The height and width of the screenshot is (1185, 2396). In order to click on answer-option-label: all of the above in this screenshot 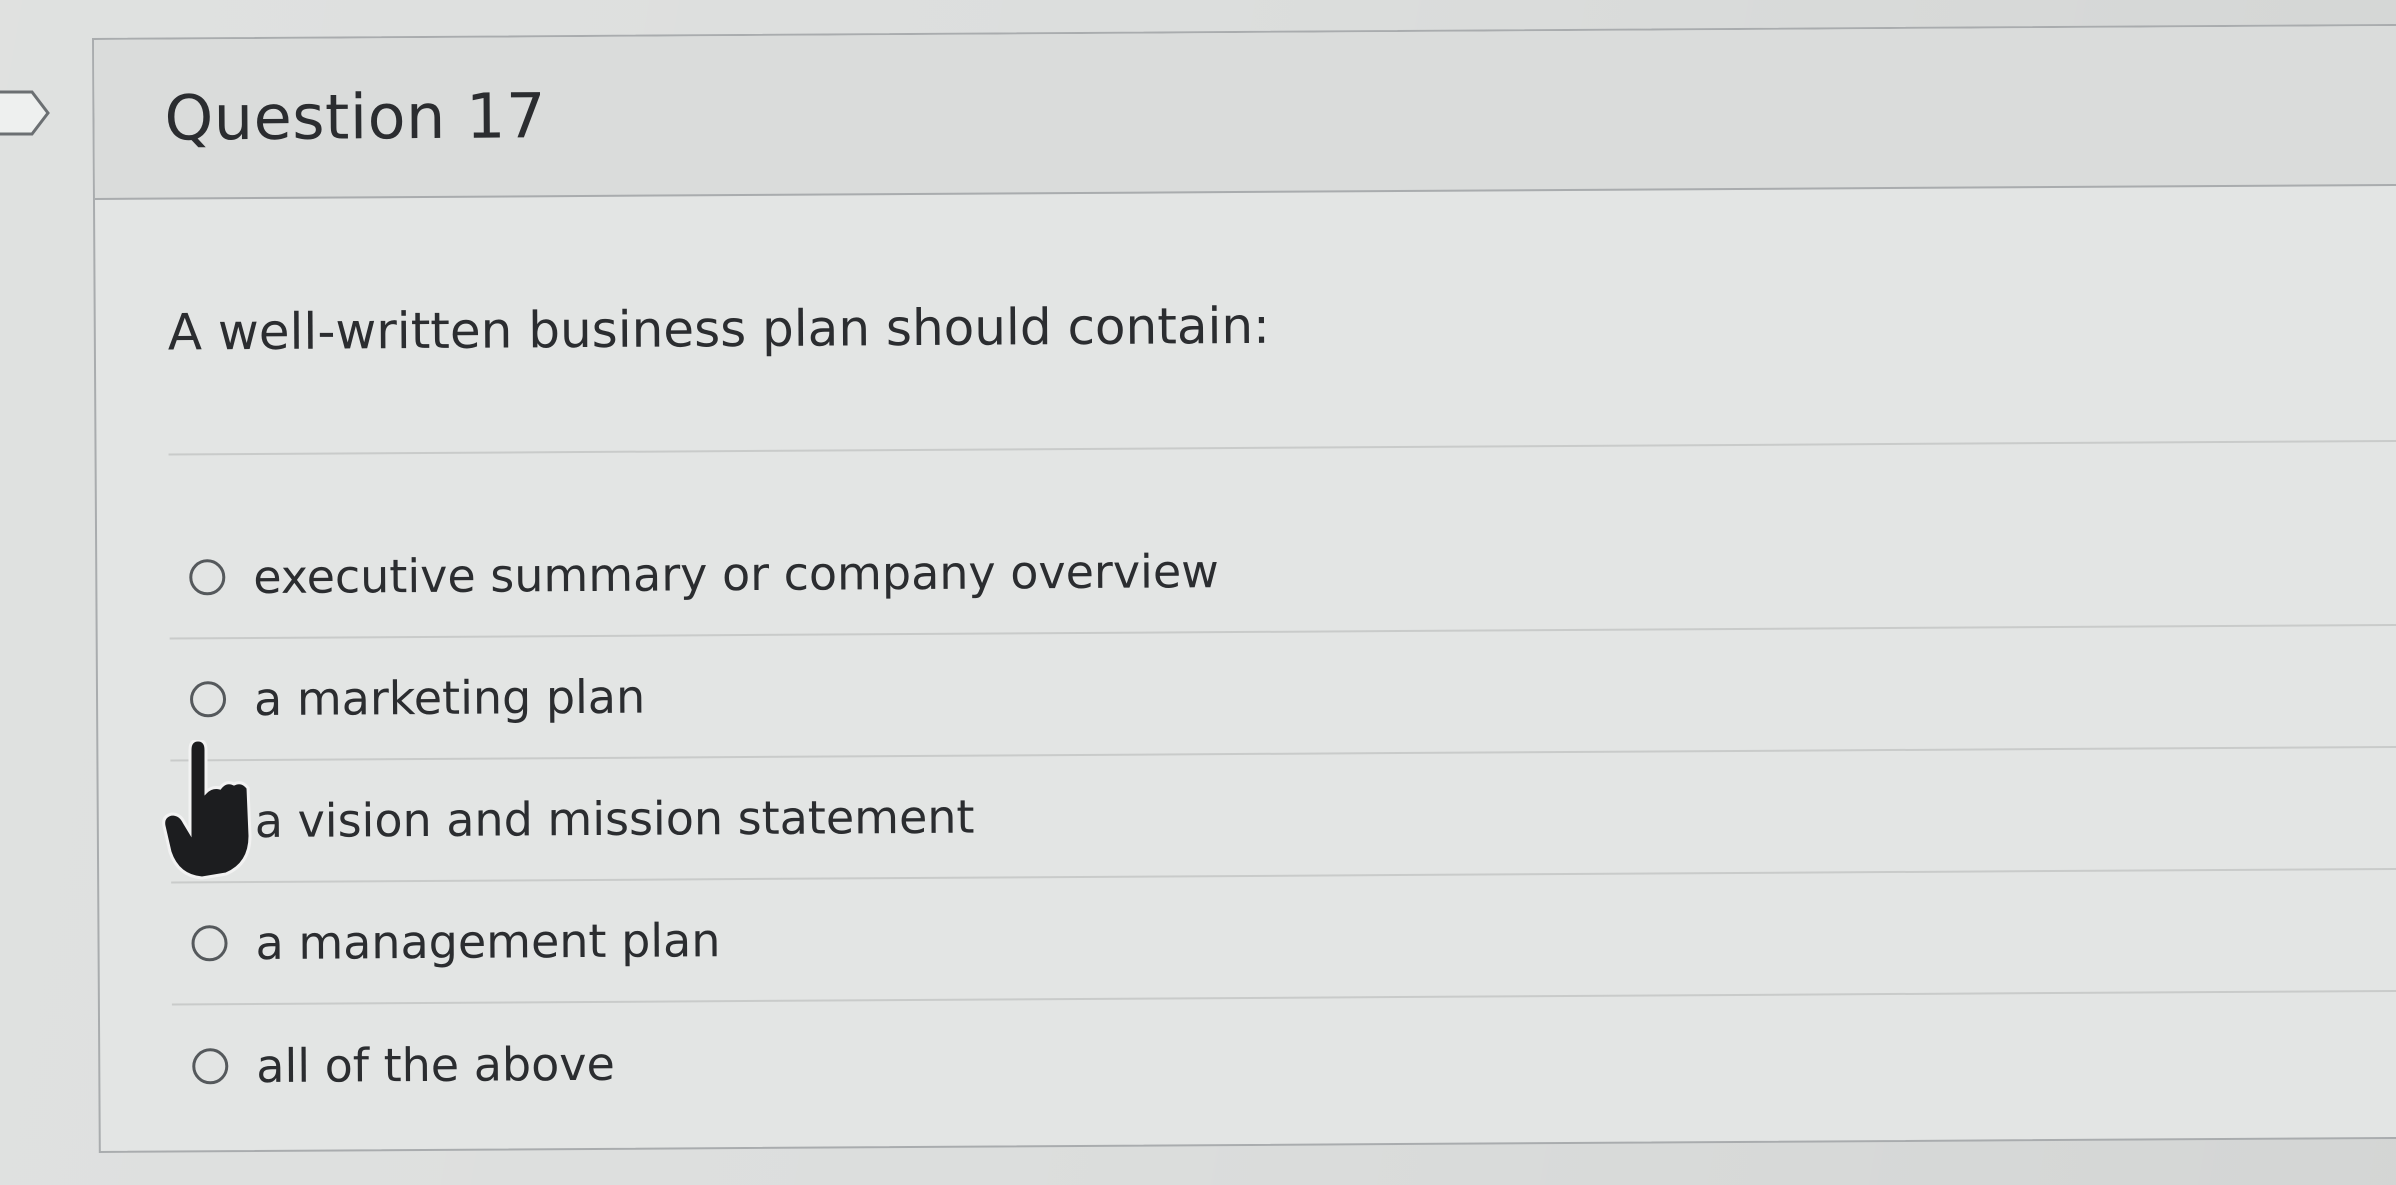, I will do `click(435, 1065)`.